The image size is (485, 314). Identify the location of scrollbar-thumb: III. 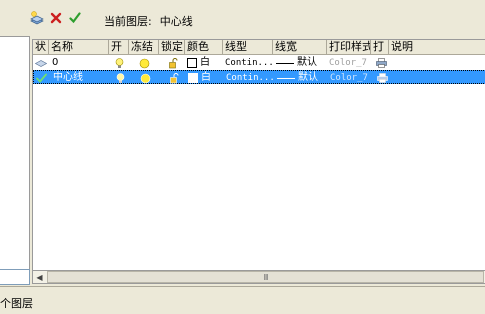
(265, 277).